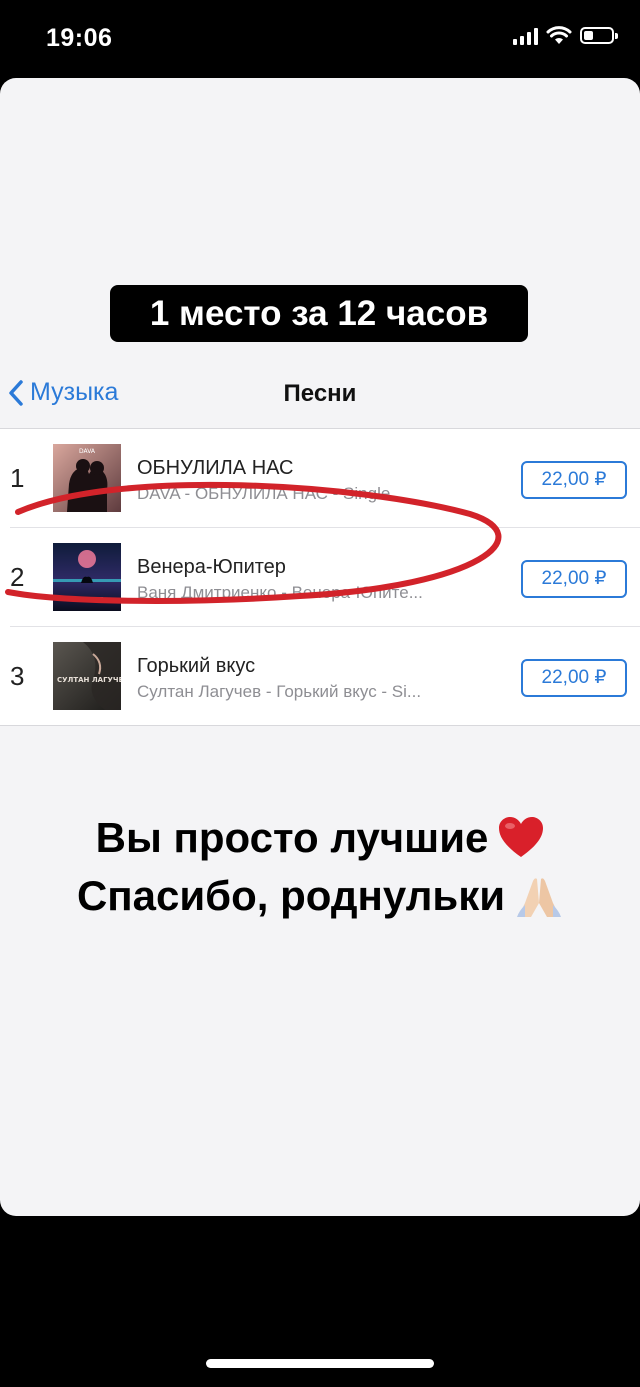 The height and width of the screenshot is (1387, 640). What do you see at coordinates (264, 493) in the screenshot?
I see `song-subtitle: DAVA - ОБНУЛИЛА НАС - Single` at bounding box center [264, 493].